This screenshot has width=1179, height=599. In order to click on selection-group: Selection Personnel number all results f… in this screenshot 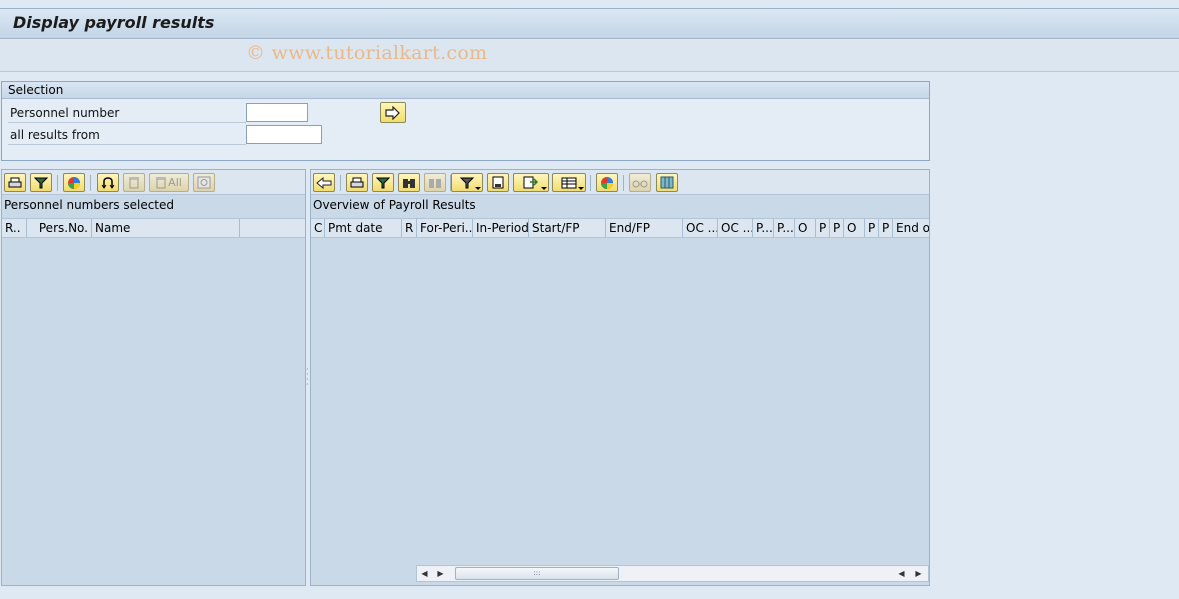, I will do `click(465, 121)`.